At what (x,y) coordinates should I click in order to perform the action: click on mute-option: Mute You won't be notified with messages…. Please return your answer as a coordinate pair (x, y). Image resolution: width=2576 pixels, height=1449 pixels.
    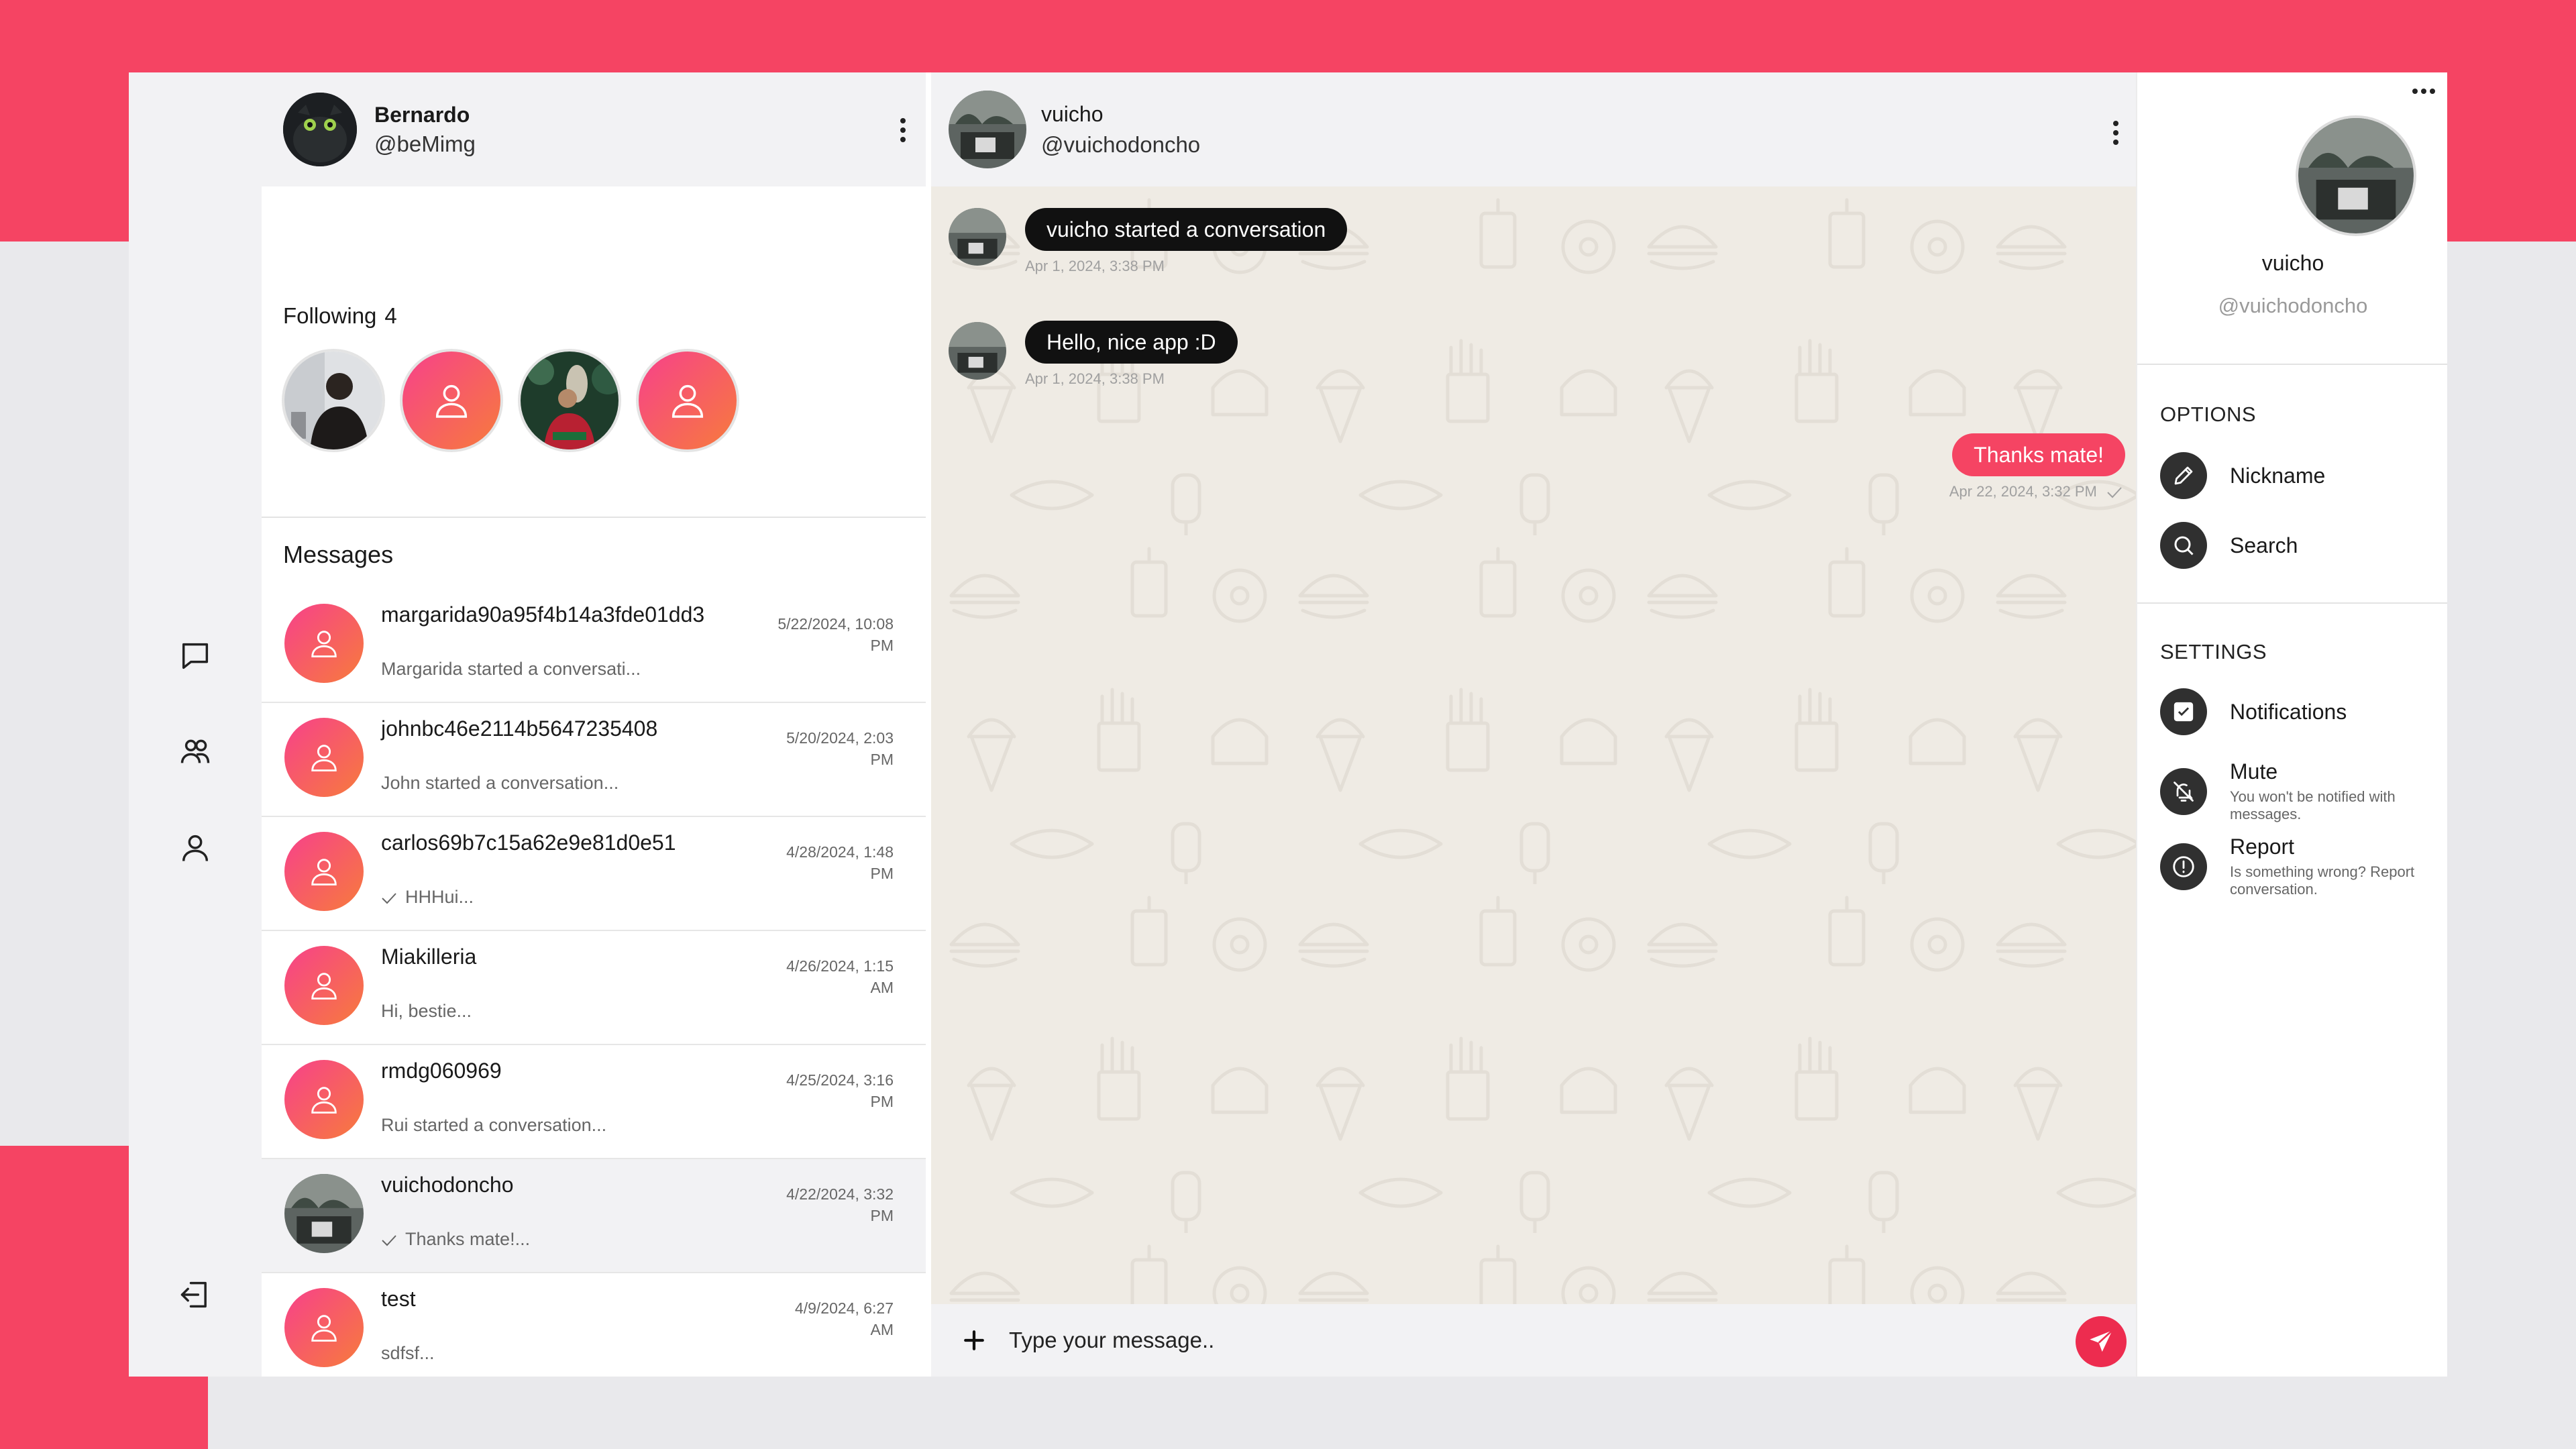
    Looking at the image, I should click on (2303, 791).